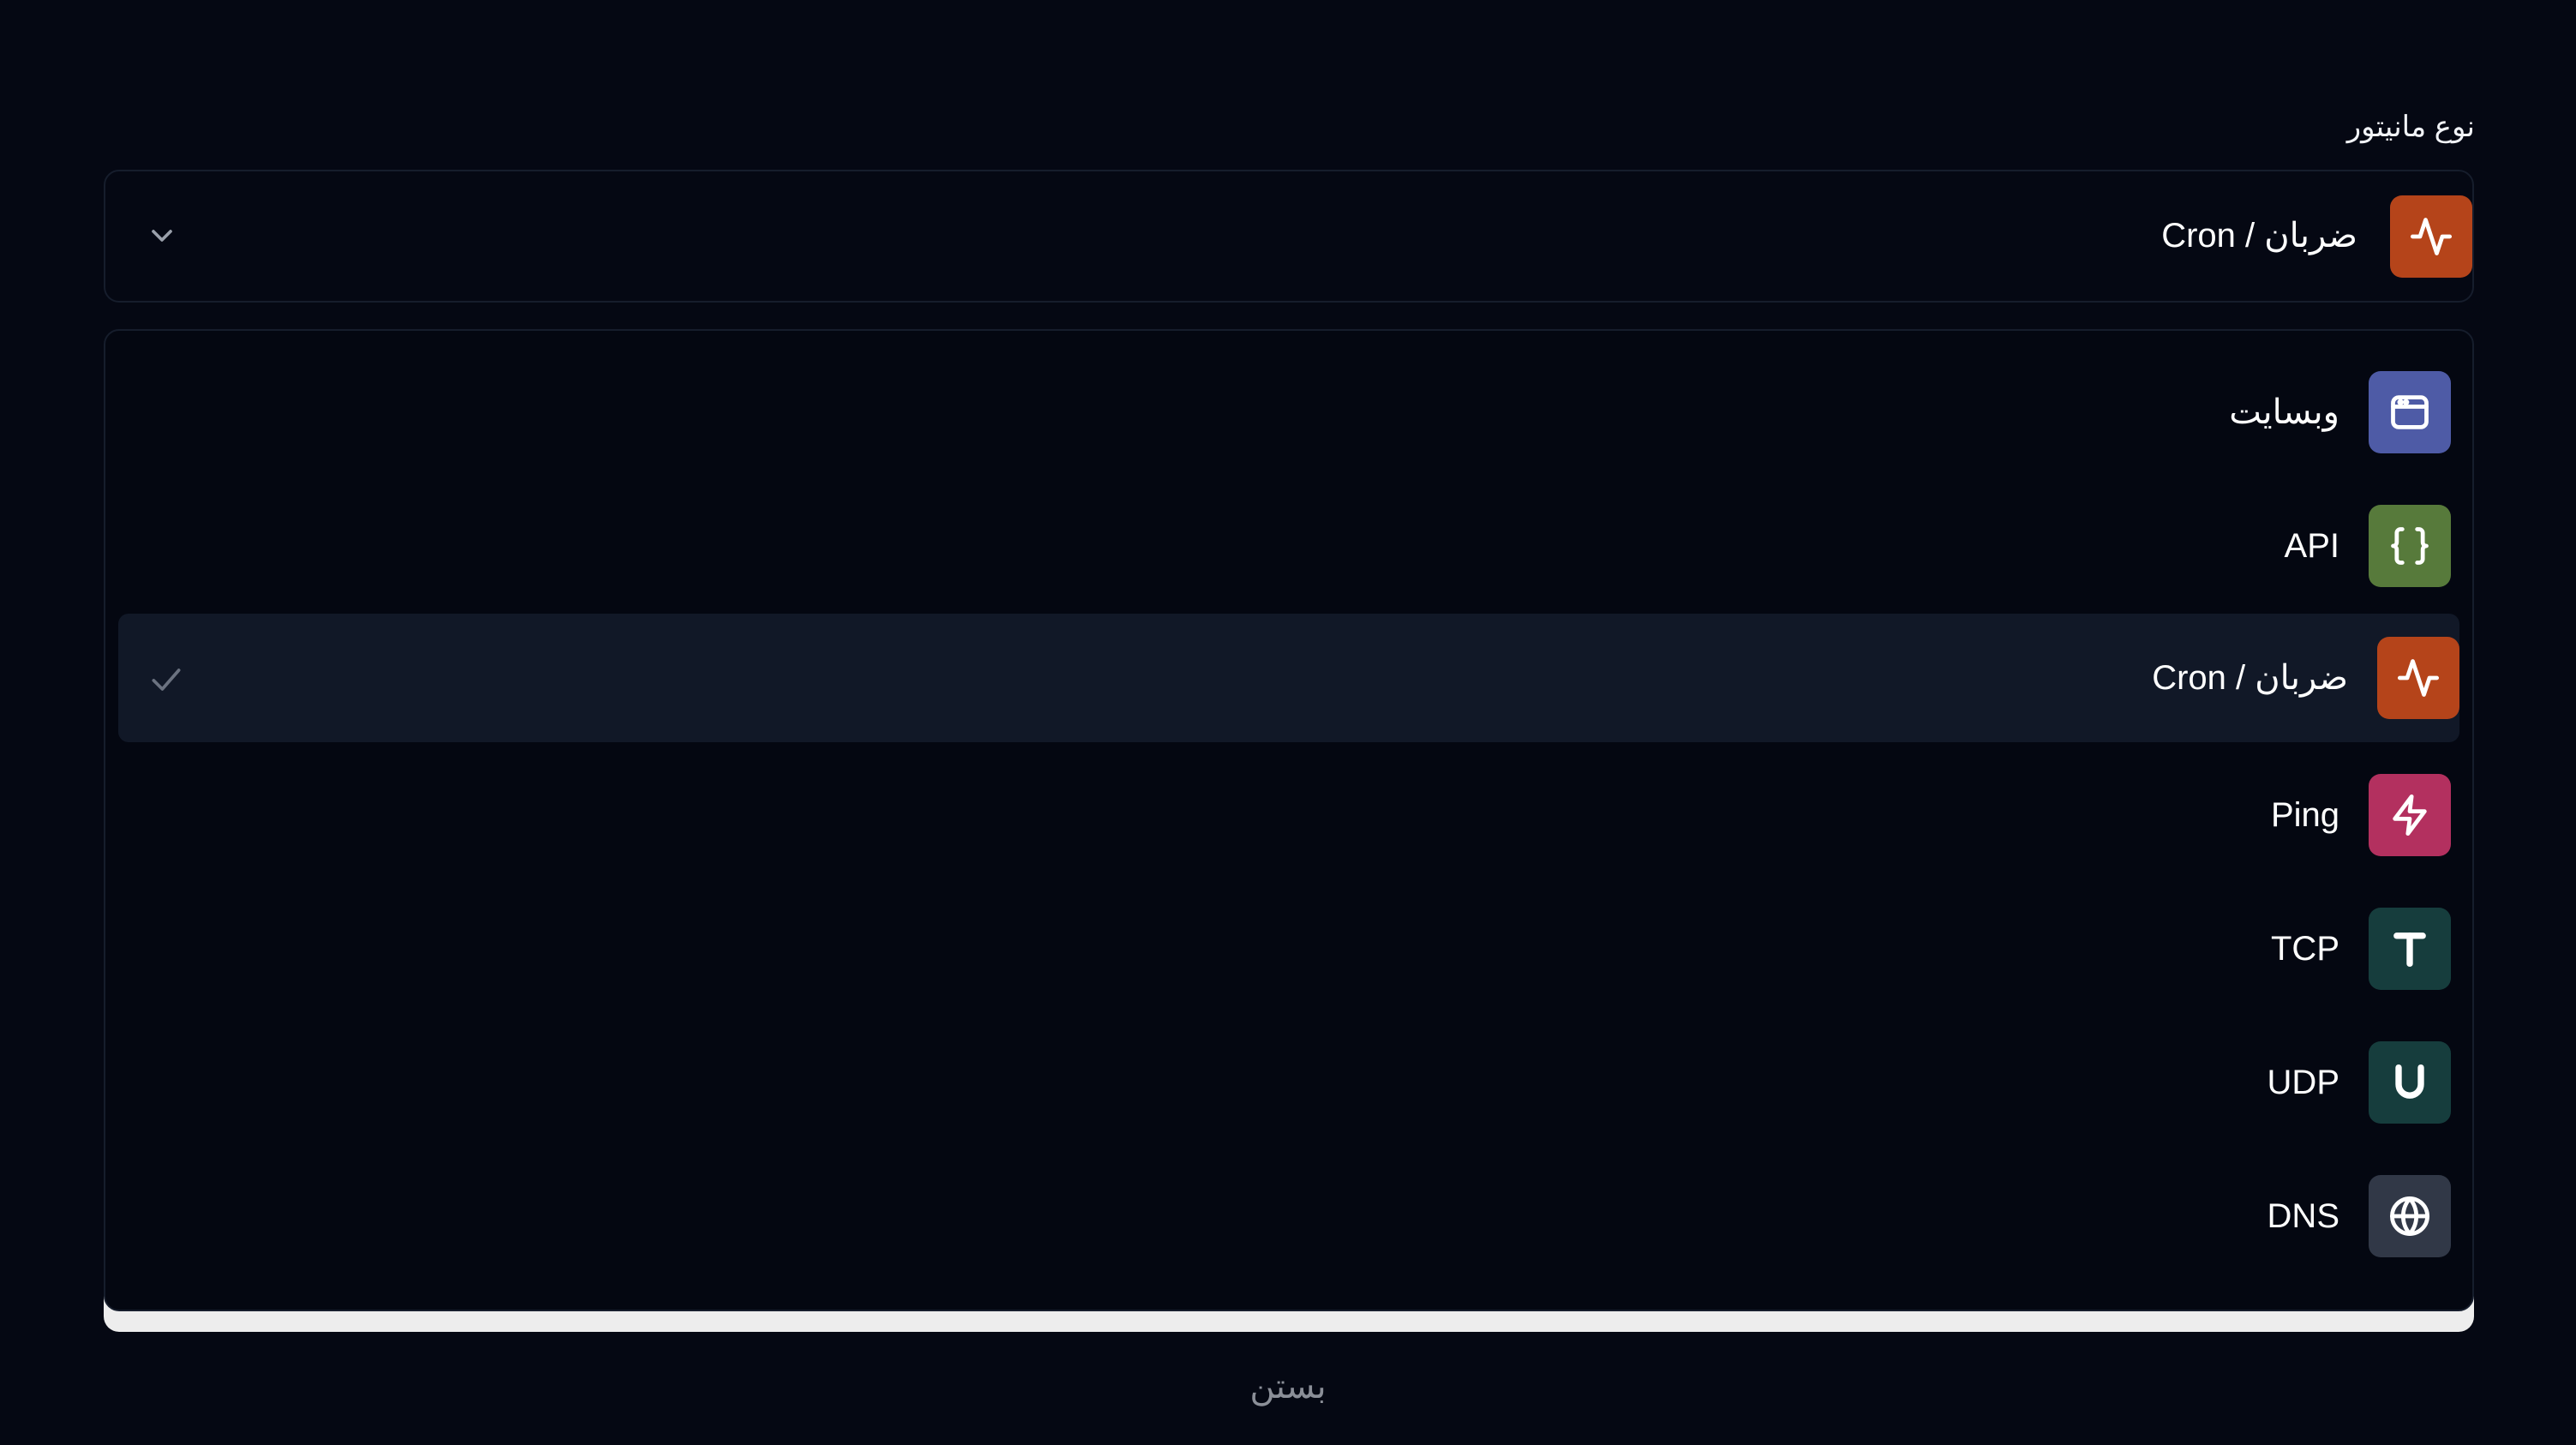 This screenshot has width=2576, height=1445. What do you see at coordinates (1288, 948) in the screenshot?
I see `option-tcp: TCP` at bounding box center [1288, 948].